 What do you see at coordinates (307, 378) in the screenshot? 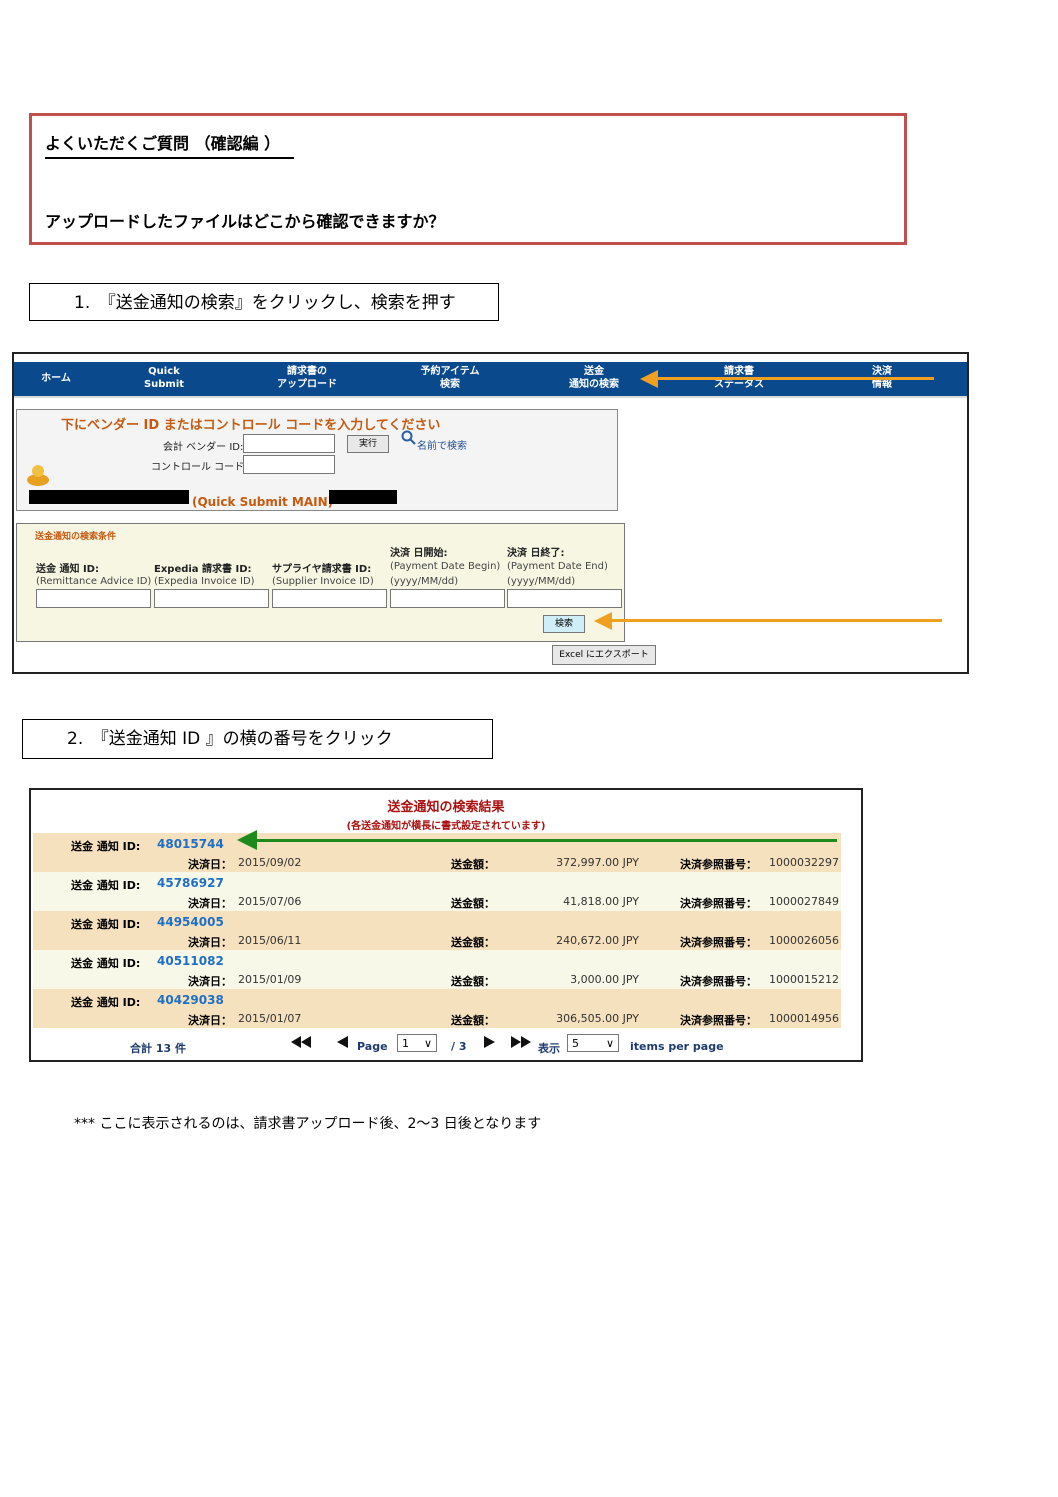
I see `nav-invoice-upload: 請求書の アップロード` at bounding box center [307, 378].